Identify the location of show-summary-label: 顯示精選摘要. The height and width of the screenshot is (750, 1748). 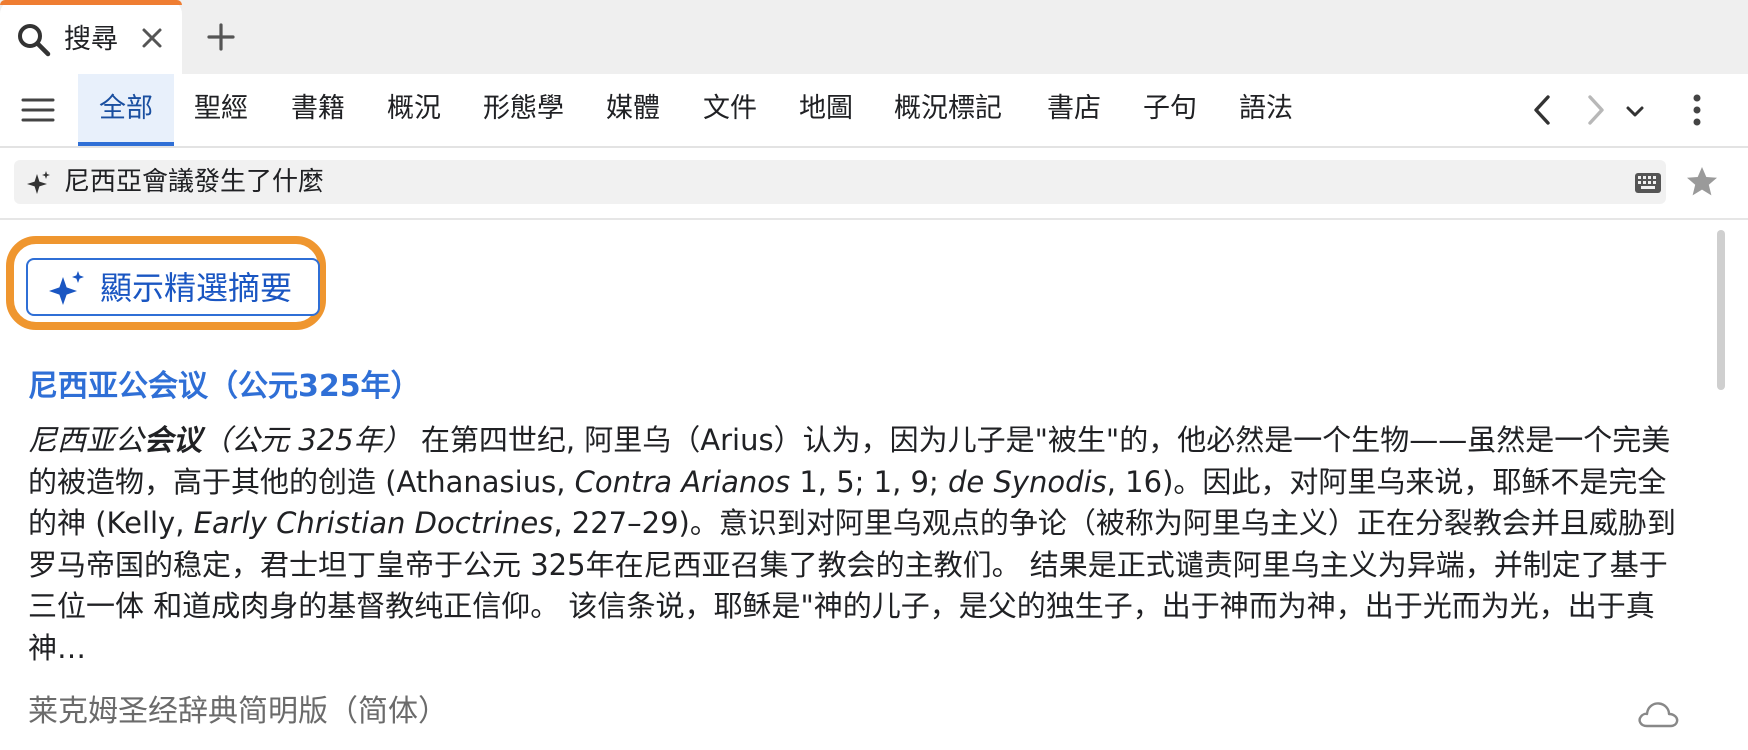
(196, 288).